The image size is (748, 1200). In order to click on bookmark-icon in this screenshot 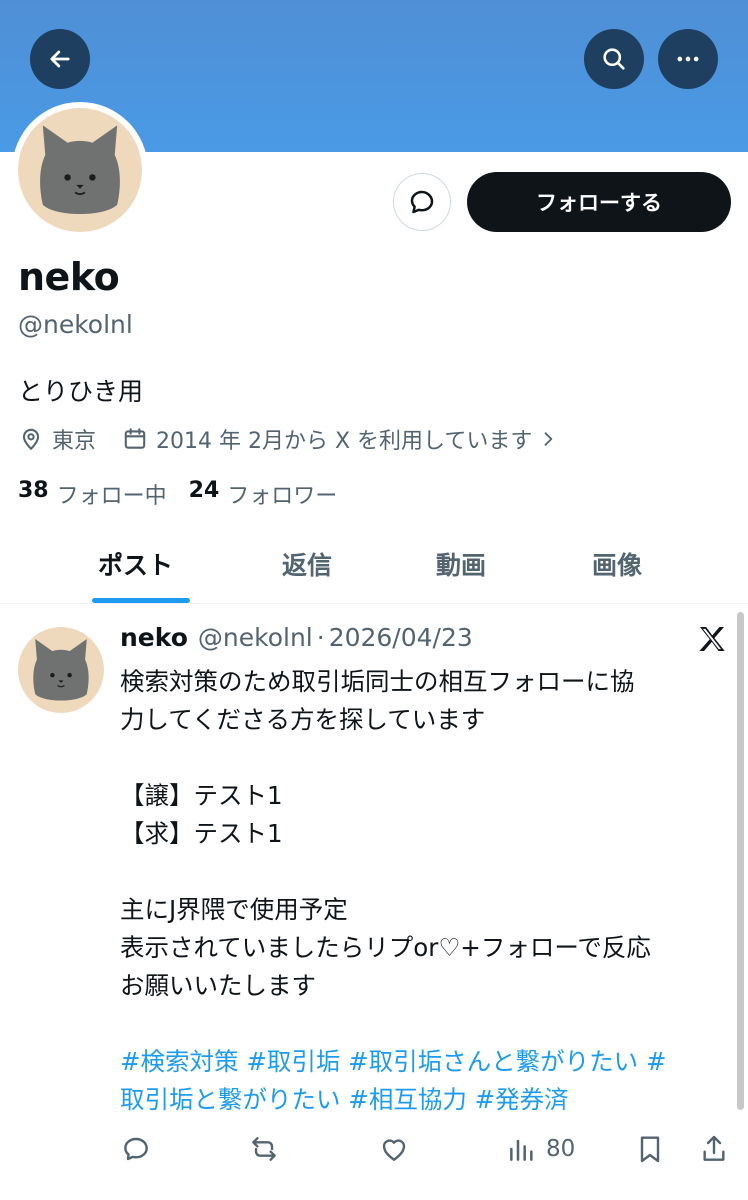, I will do `click(650, 1149)`.